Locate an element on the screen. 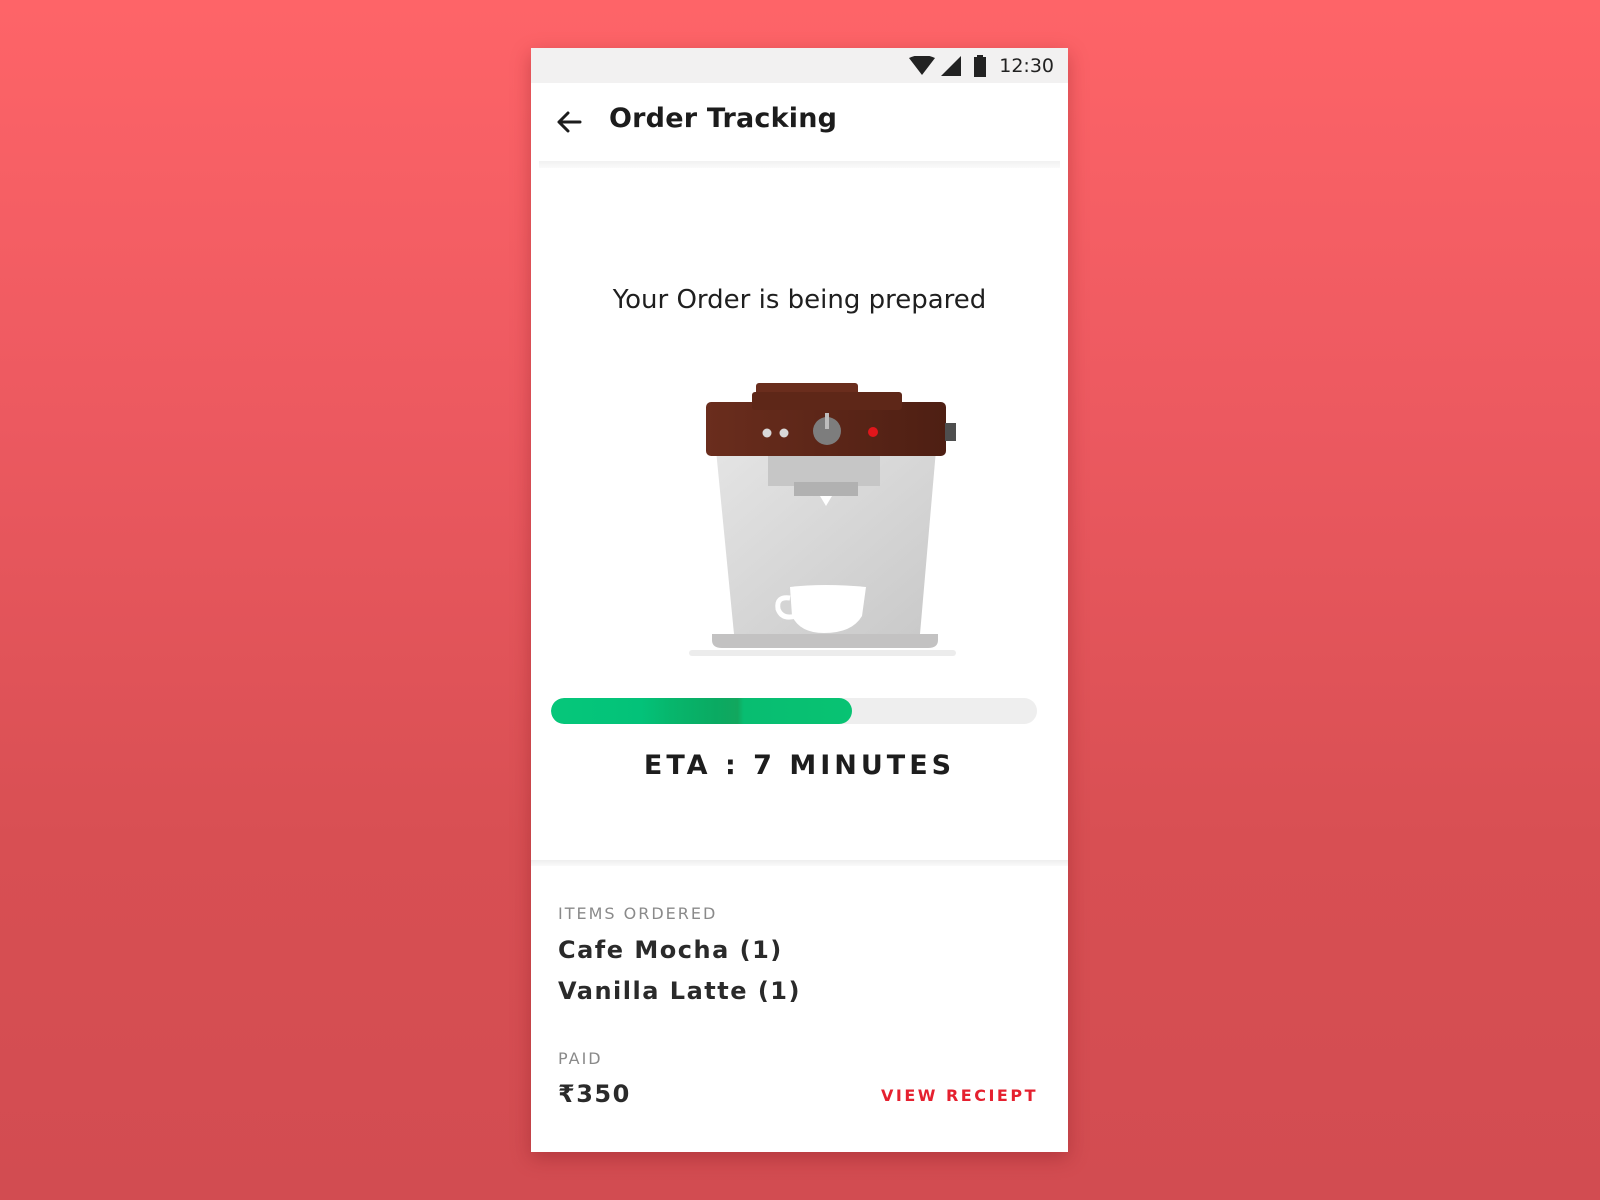 The height and width of the screenshot is (1200, 1600). battery-icon is located at coordinates (980, 66).